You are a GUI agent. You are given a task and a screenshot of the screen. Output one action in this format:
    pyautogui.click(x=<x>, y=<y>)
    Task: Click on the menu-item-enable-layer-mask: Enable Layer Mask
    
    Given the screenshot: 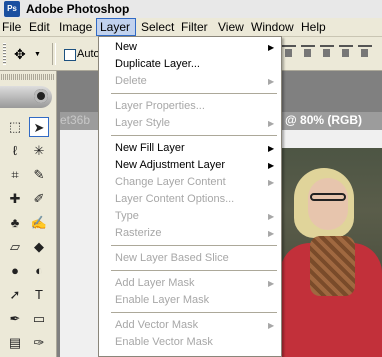 What is the action you would take?
    pyautogui.click(x=190, y=300)
    